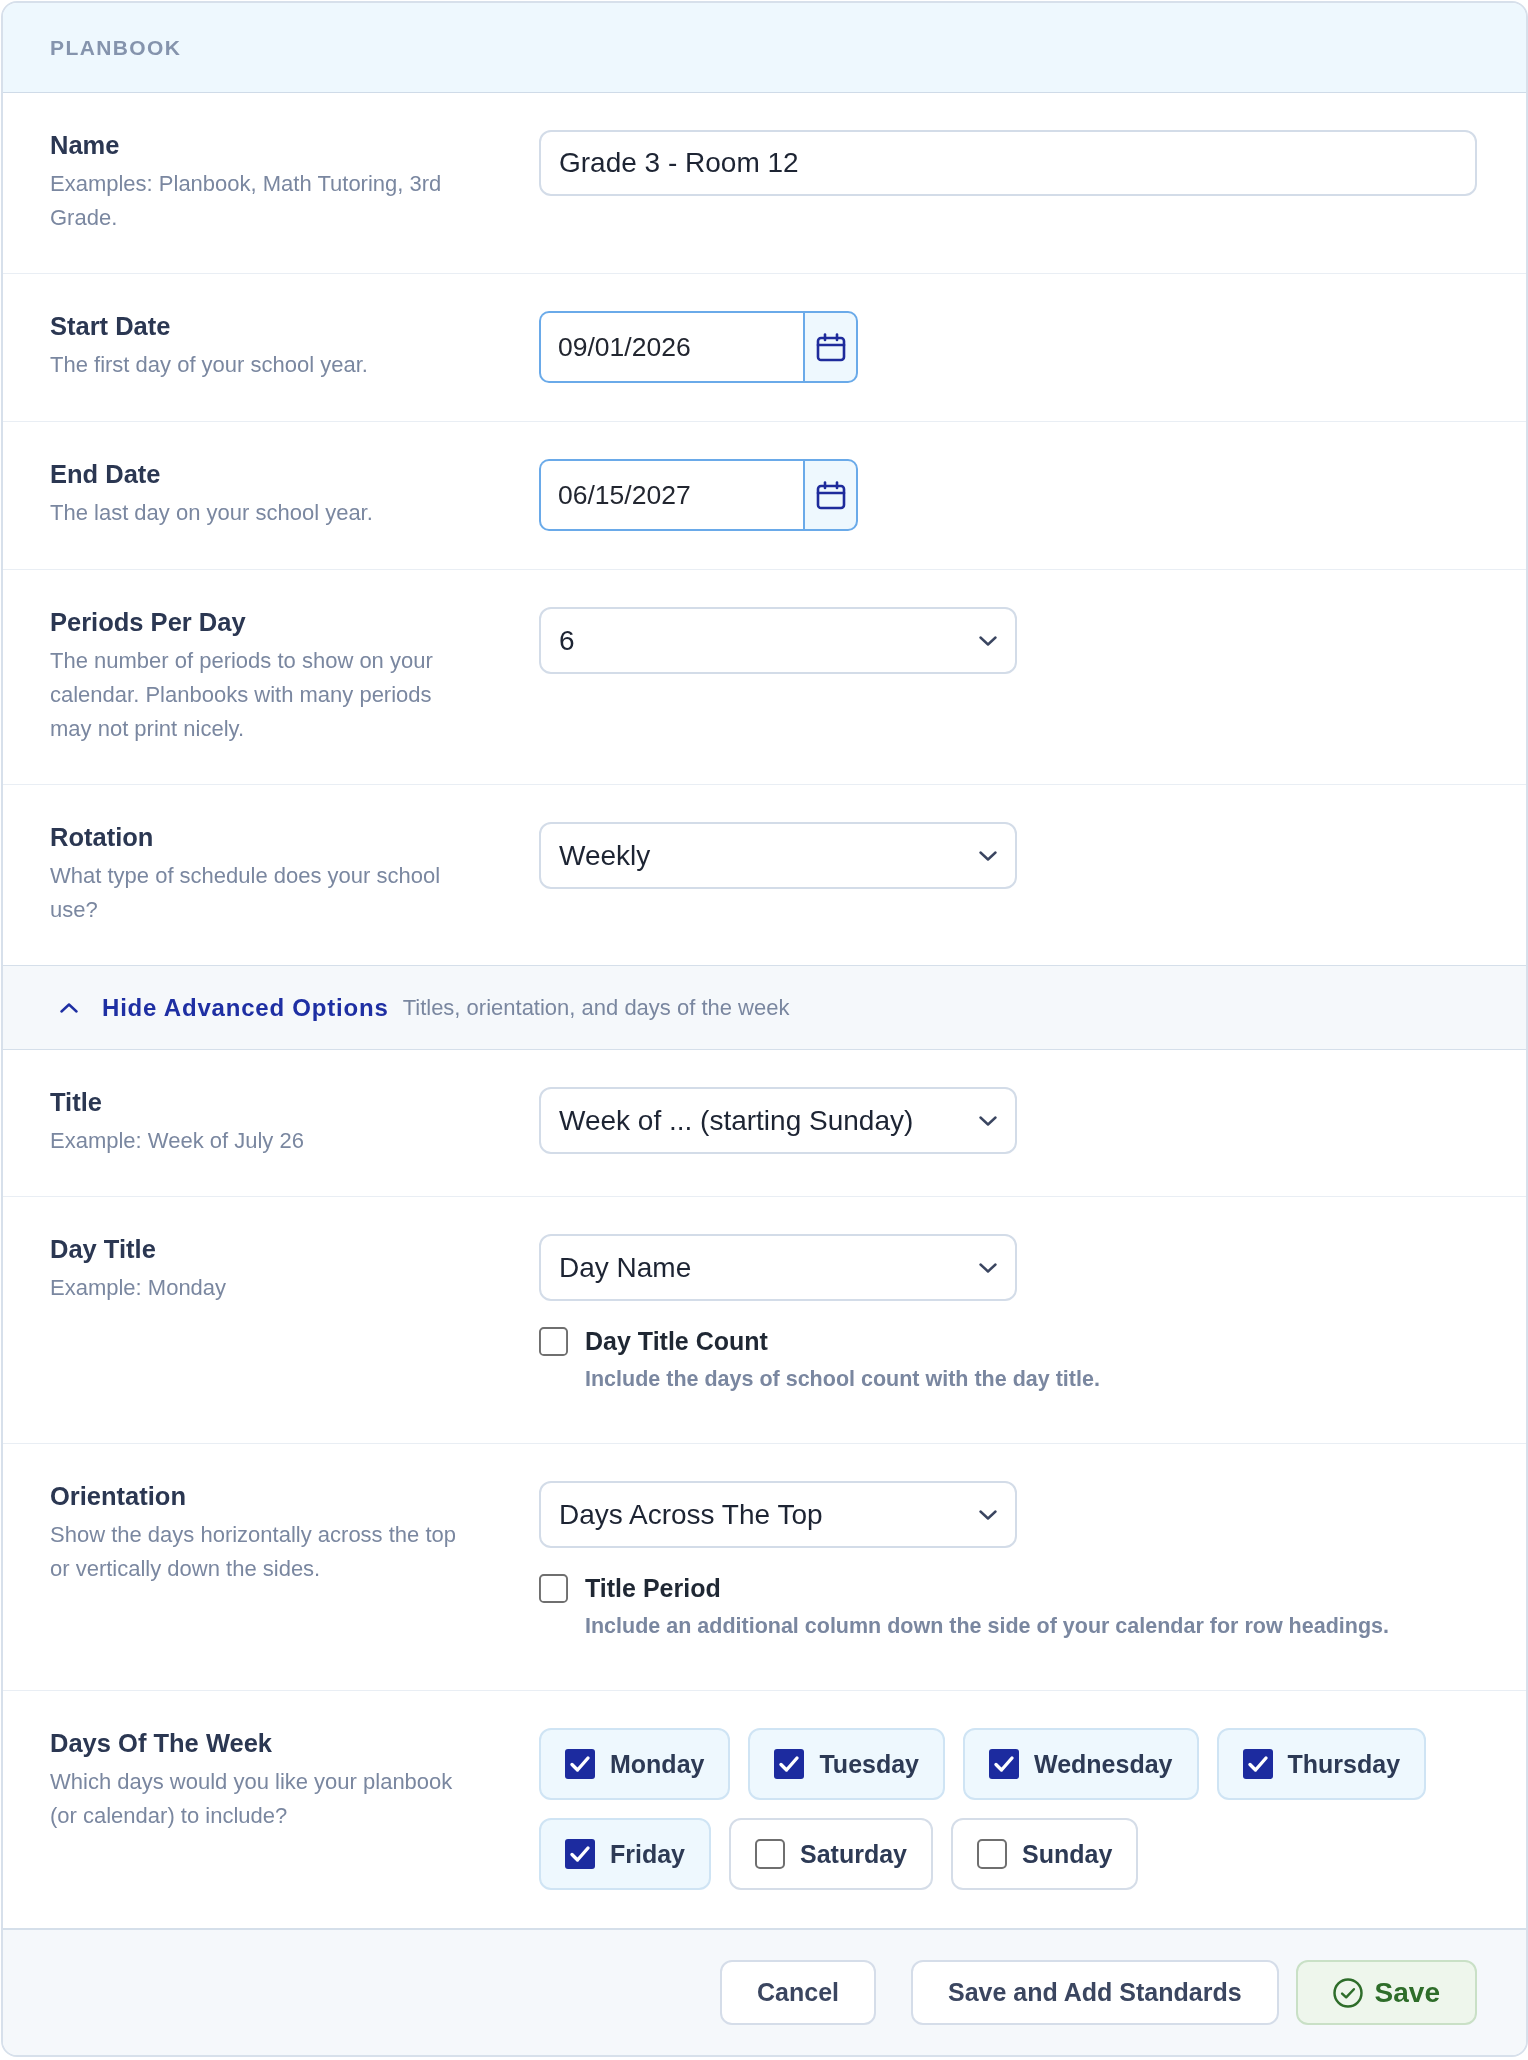 This screenshot has width=1528, height=2060. Describe the element at coordinates (1081, 1764) in the screenshot. I see `day-option: Wednesday` at that location.